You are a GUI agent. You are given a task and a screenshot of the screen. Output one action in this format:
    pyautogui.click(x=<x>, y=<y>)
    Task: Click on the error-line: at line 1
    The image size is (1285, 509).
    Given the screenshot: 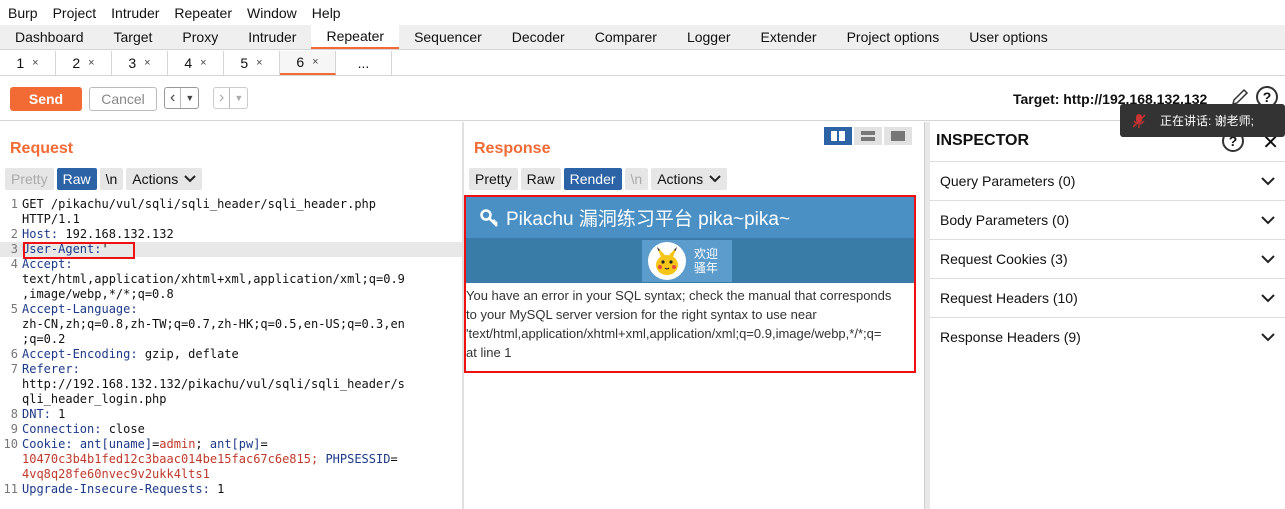 What is the action you would take?
    pyautogui.click(x=489, y=352)
    